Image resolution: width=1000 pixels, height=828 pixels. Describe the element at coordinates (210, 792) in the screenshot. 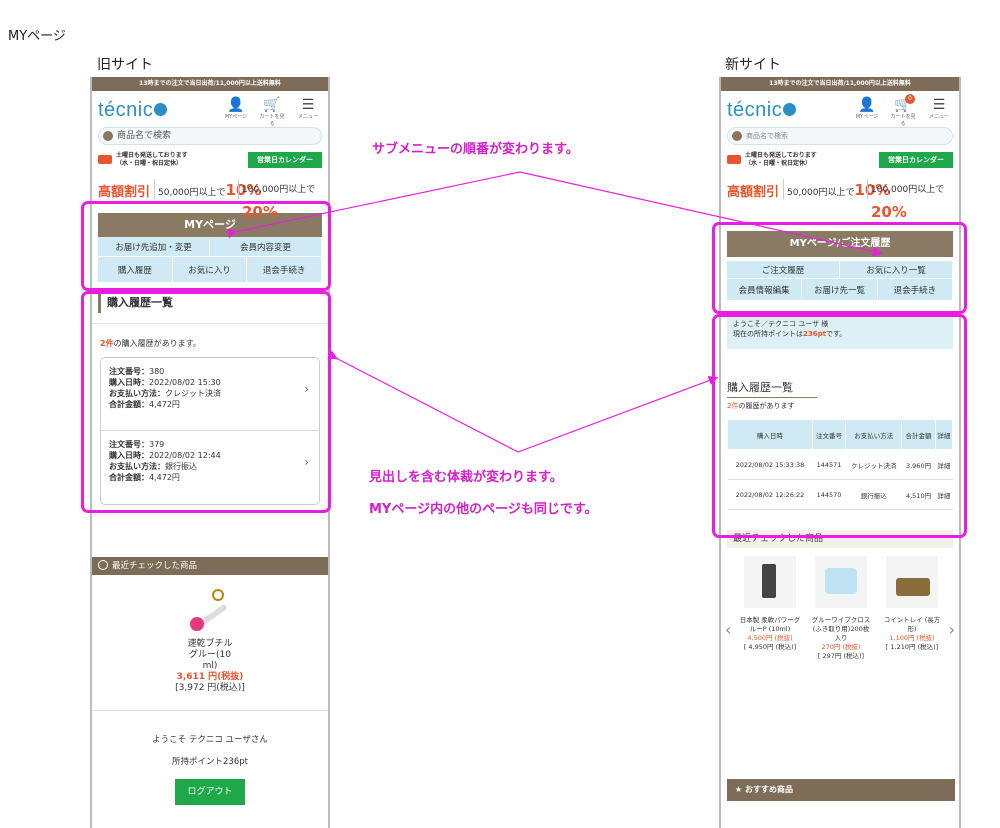

I see `logout-button: ログアウト` at that location.